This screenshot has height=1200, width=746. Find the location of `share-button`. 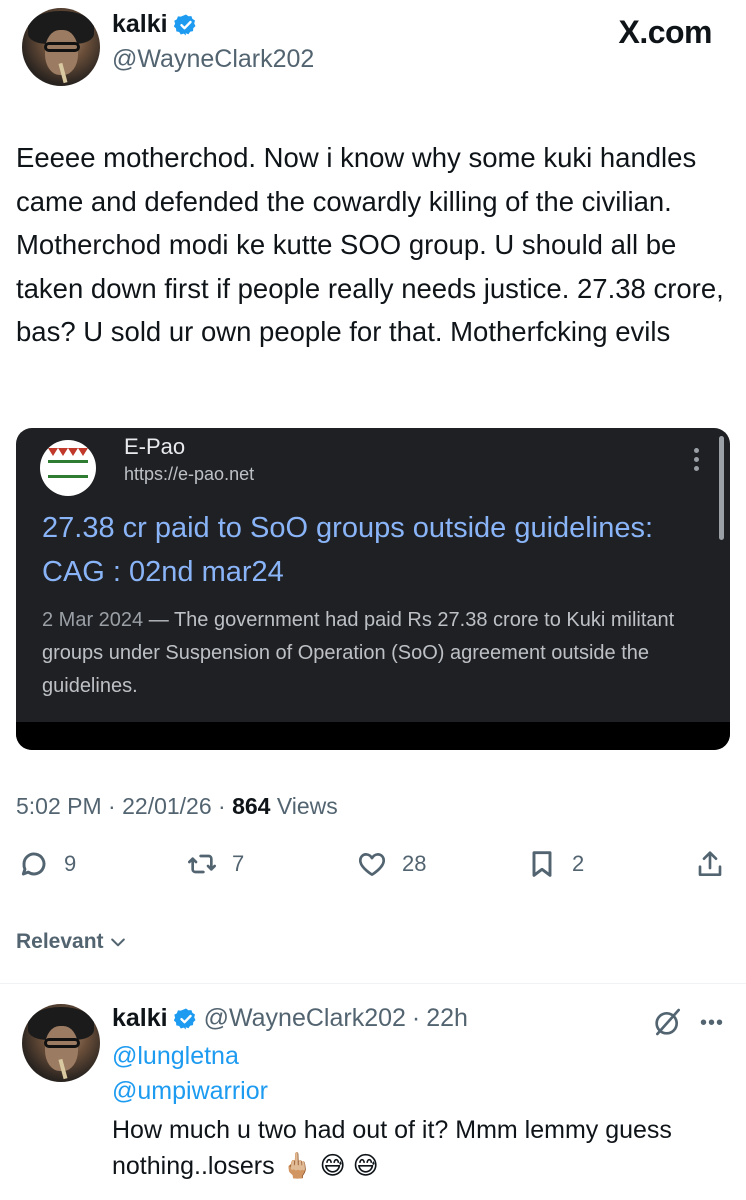

share-button is located at coordinates (710, 864).